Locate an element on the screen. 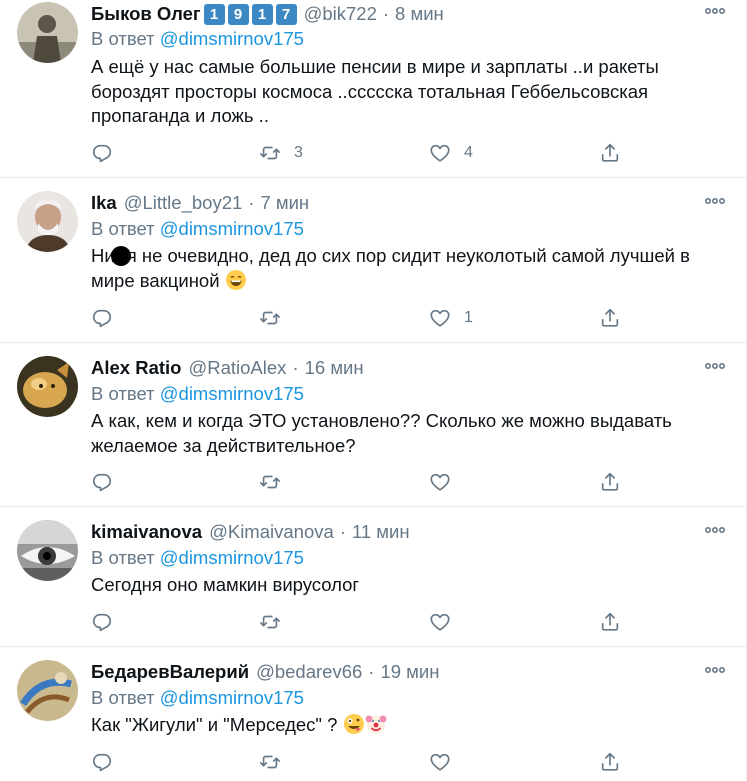 Image resolution: width=747 pixels, height=781 pixels. like-button: 1 is located at coordinates (451, 318).